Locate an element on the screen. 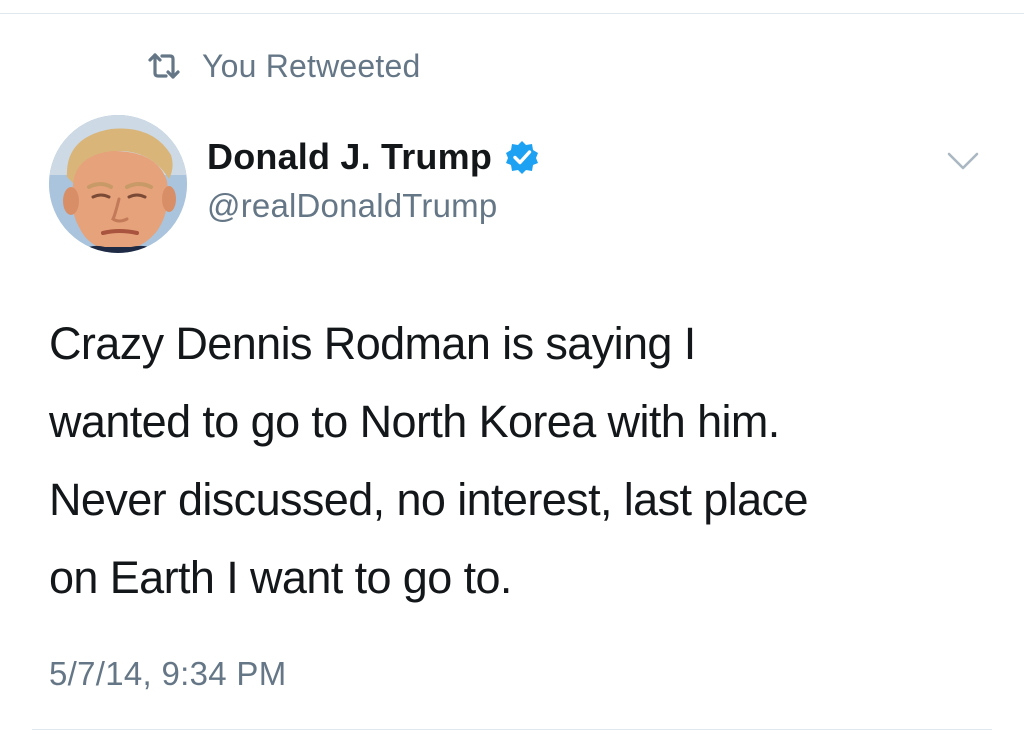  top-divider is located at coordinates (512, 13).